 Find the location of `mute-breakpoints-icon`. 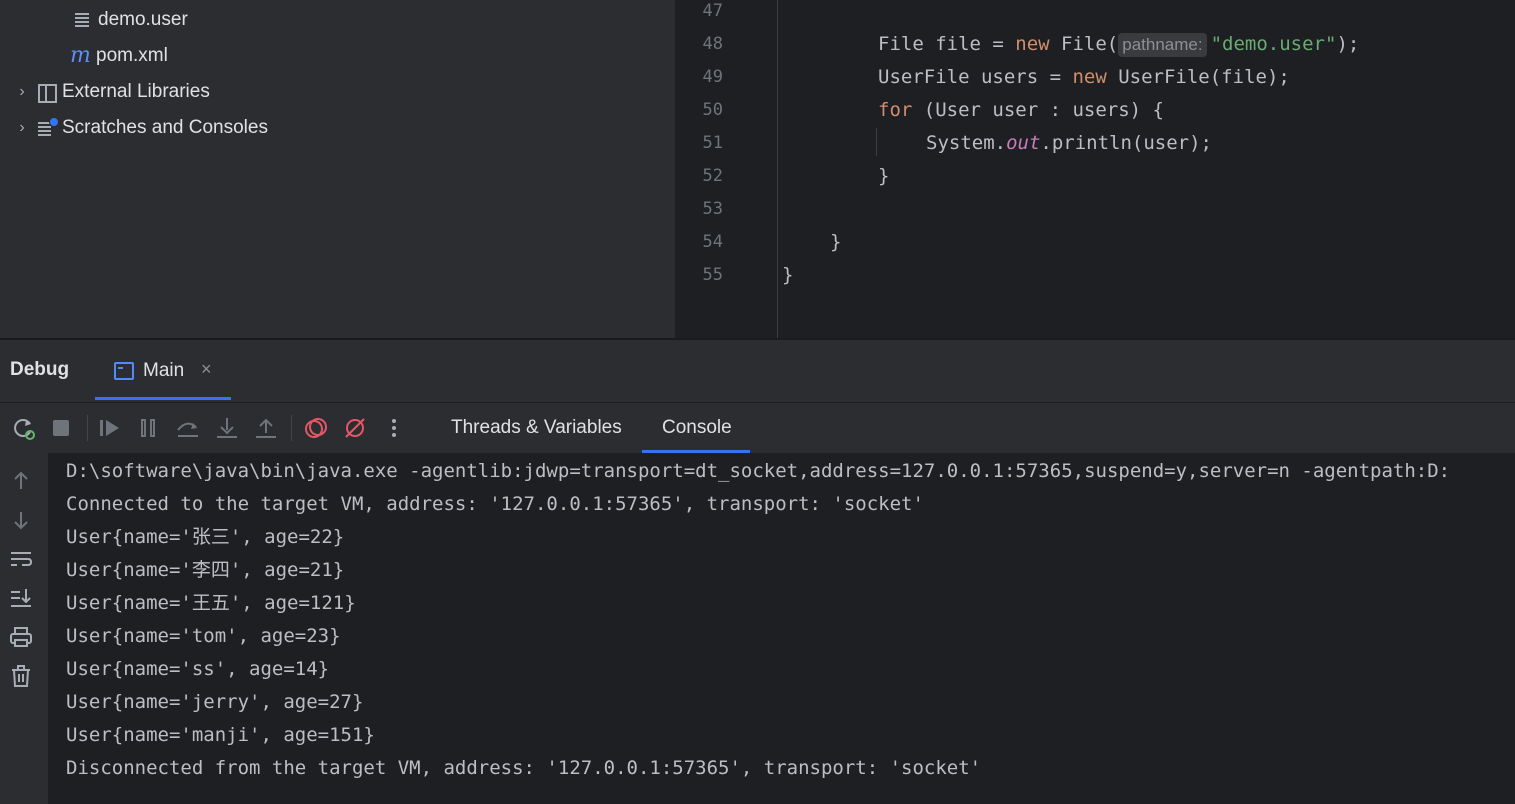

mute-breakpoints-icon is located at coordinates (355, 428).